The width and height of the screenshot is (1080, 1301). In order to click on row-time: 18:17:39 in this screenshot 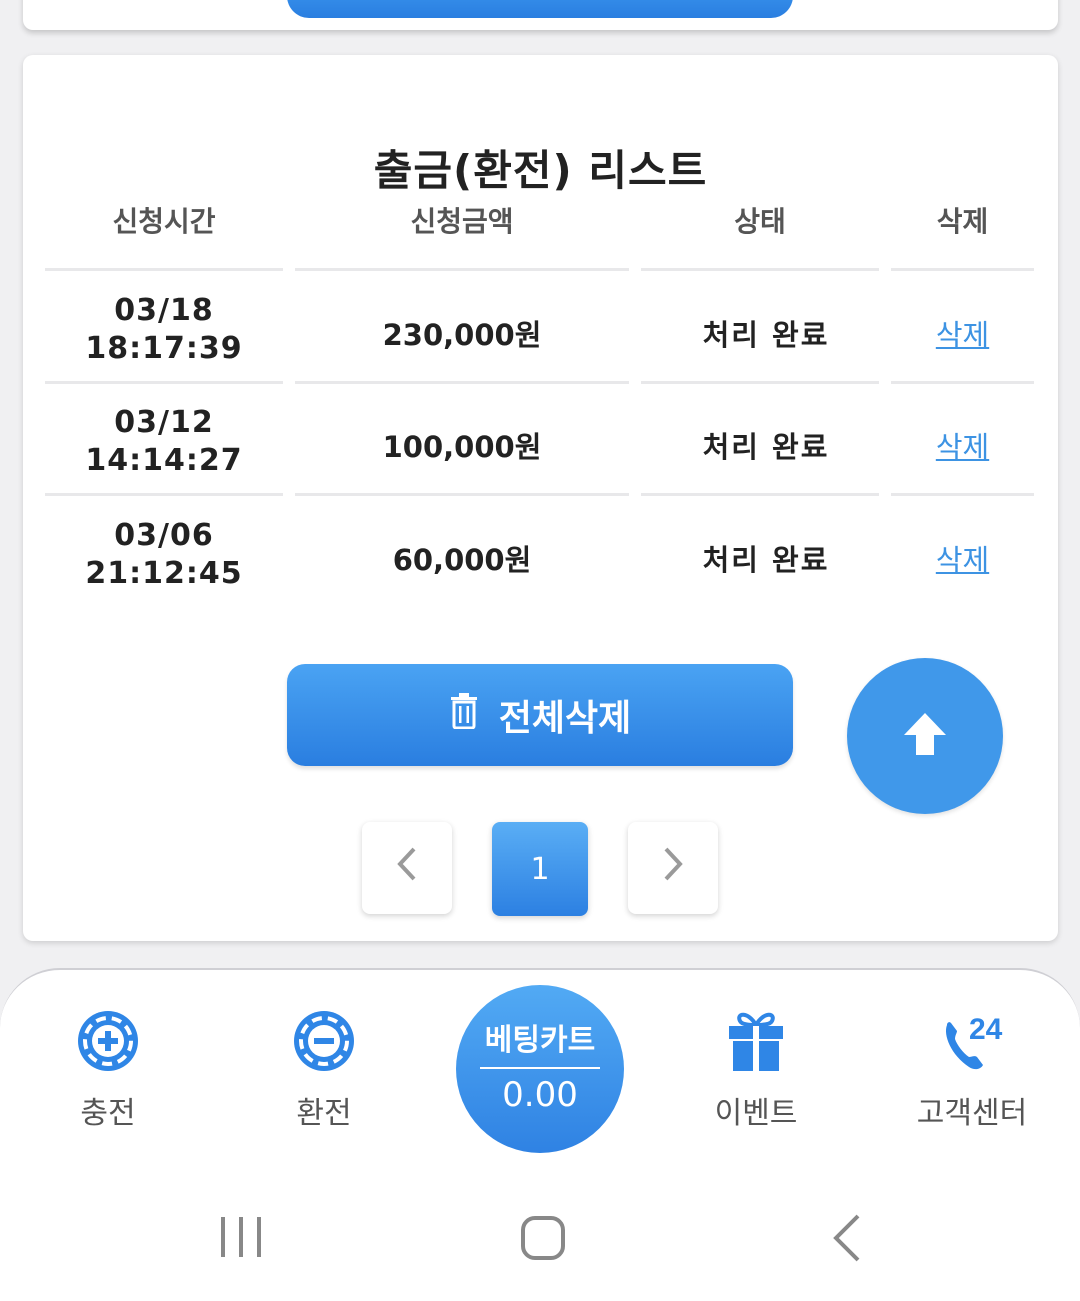, I will do `click(164, 348)`.